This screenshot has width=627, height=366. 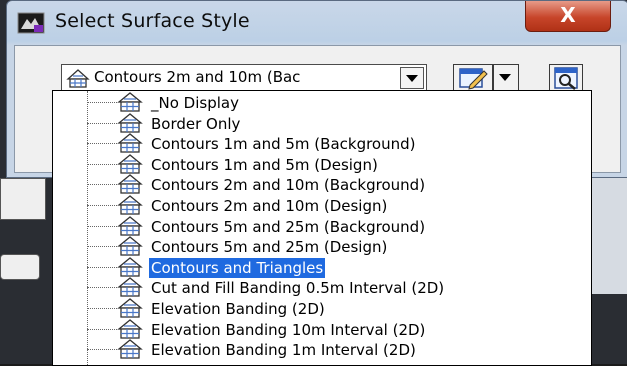 I want to click on window-title: Select Surface Style, so click(x=152, y=21).